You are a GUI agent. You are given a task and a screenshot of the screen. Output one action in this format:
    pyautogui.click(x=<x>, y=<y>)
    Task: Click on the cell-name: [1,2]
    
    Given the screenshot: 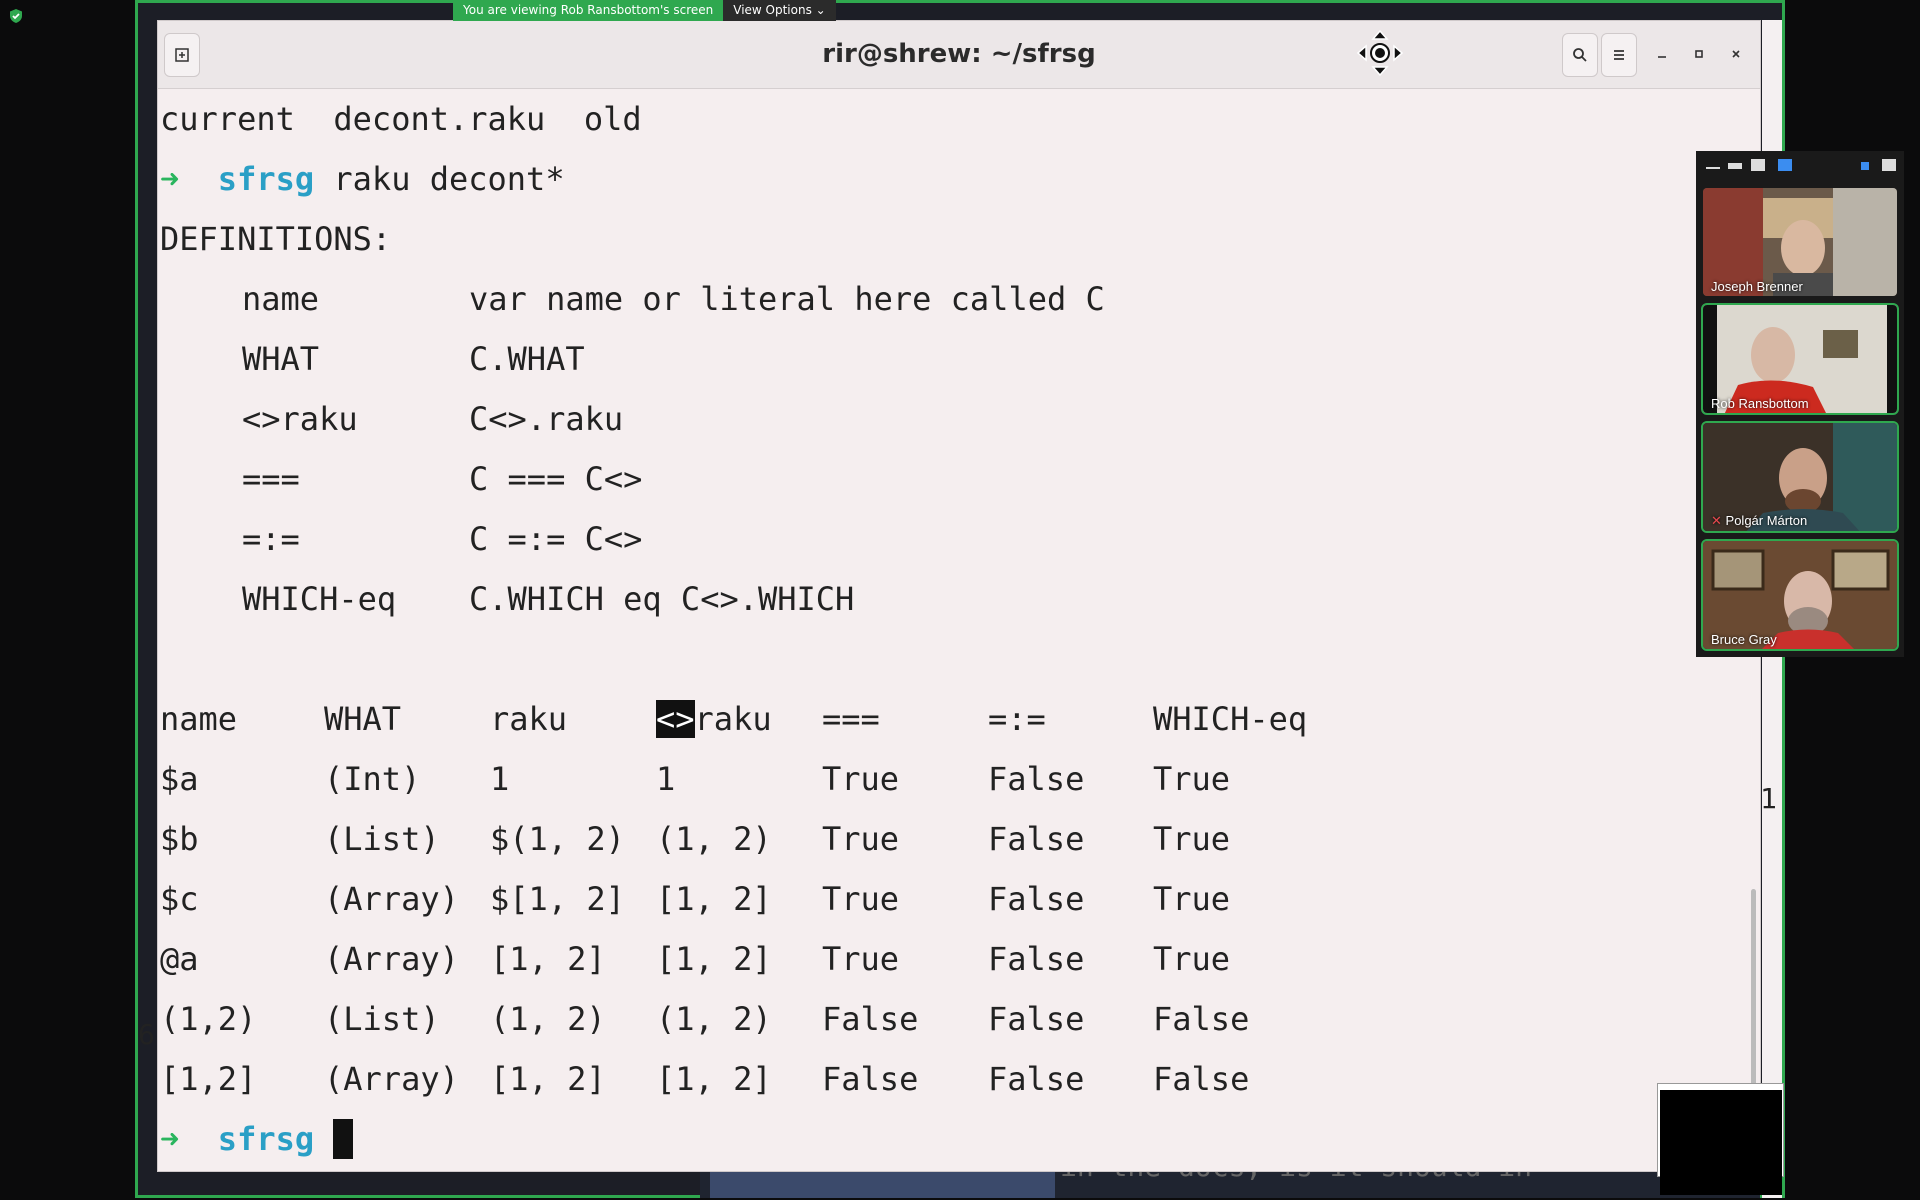 What is the action you would take?
    pyautogui.click(x=208, y=1079)
    